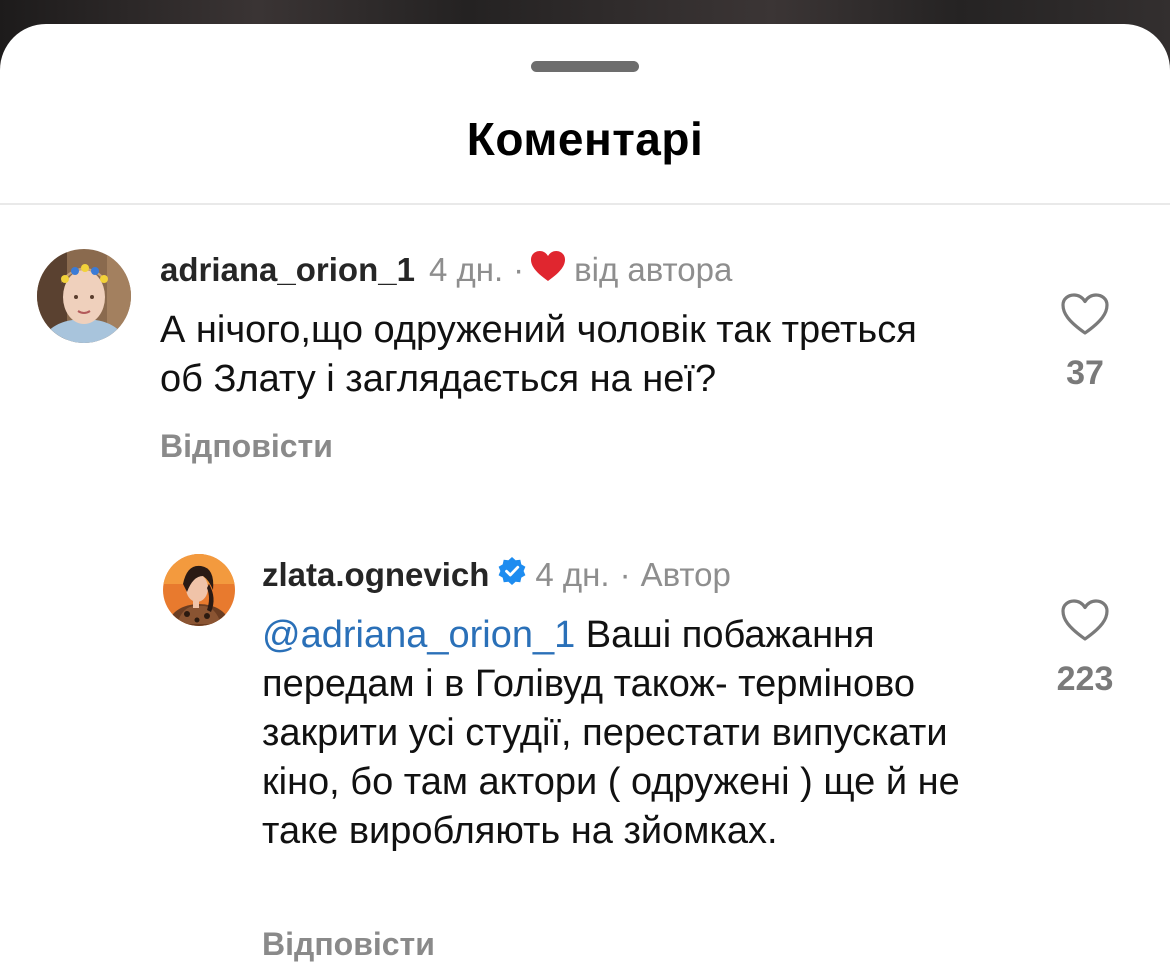  What do you see at coordinates (466, 269) in the screenshot?
I see `comment-timestamp: 4 дн.` at bounding box center [466, 269].